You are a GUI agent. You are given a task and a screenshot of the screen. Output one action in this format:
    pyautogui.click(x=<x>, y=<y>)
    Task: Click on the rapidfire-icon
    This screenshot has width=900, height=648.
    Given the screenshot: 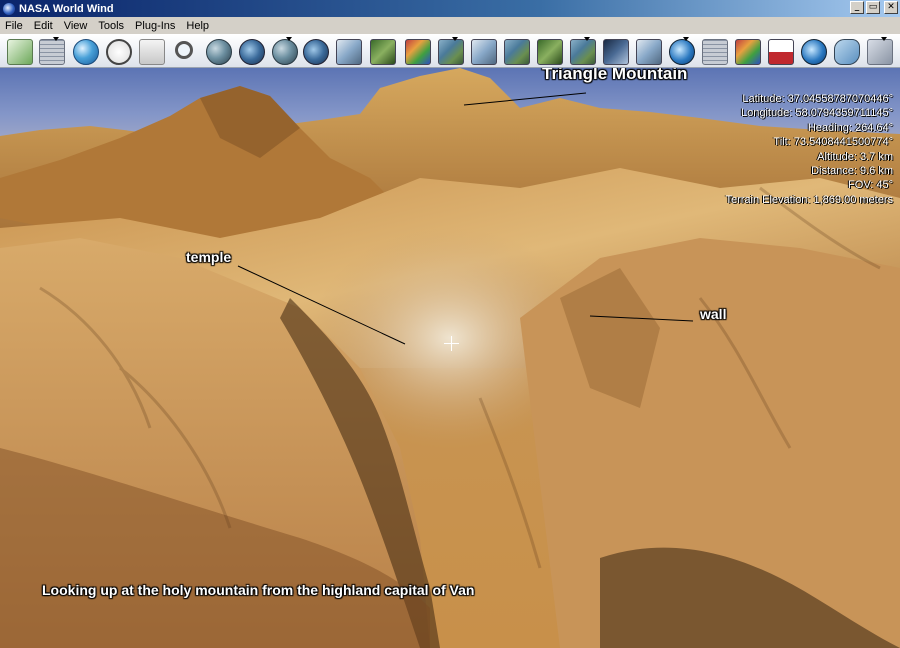 What is the action you would take?
    pyautogui.click(x=451, y=51)
    